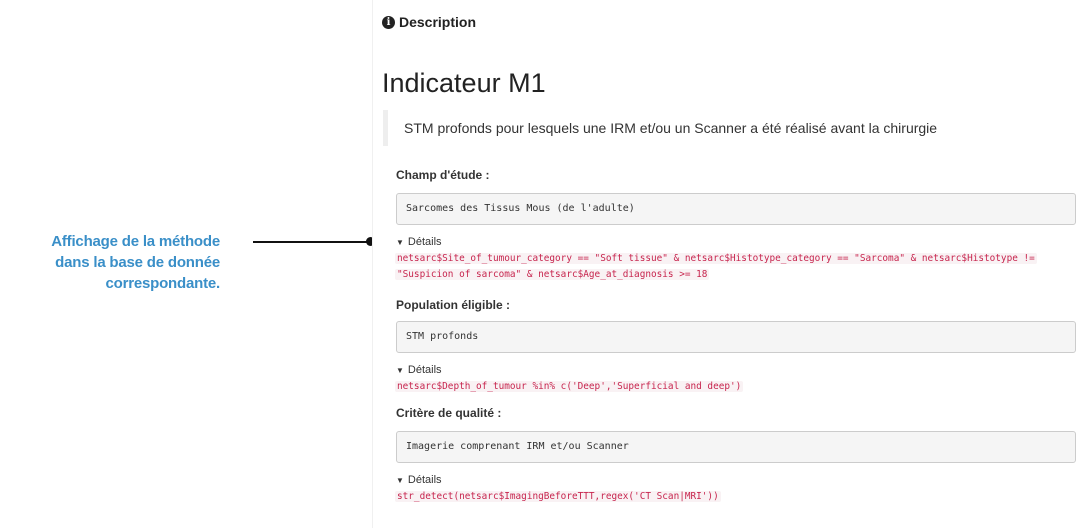 The image size is (1083, 528). I want to click on details-toggle-champ: ▼ Détails, so click(419, 242).